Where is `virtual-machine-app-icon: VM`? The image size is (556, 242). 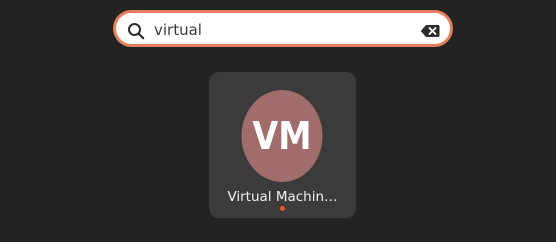 virtual-machine-app-icon: VM is located at coordinates (282, 136).